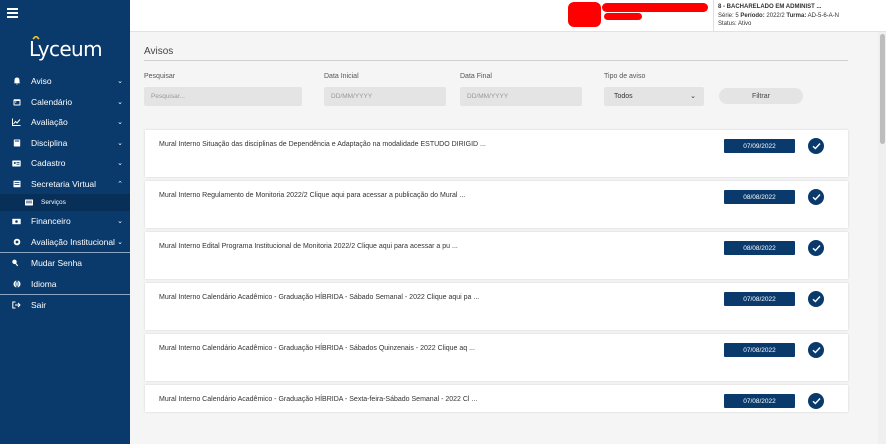 The image size is (886, 444). Describe the element at coordinates (623, 16) in the screenshot. I see `redacted-user-id` at that location.